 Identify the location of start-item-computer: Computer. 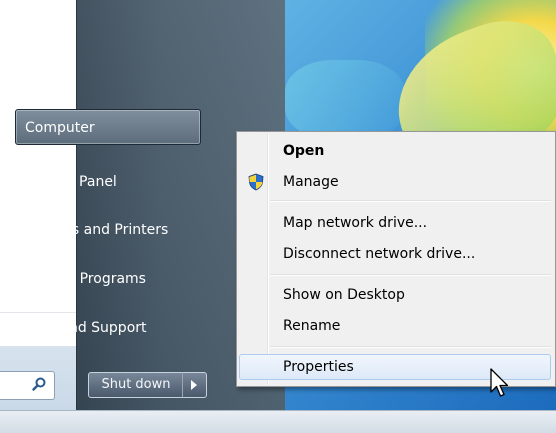
(108, 127).